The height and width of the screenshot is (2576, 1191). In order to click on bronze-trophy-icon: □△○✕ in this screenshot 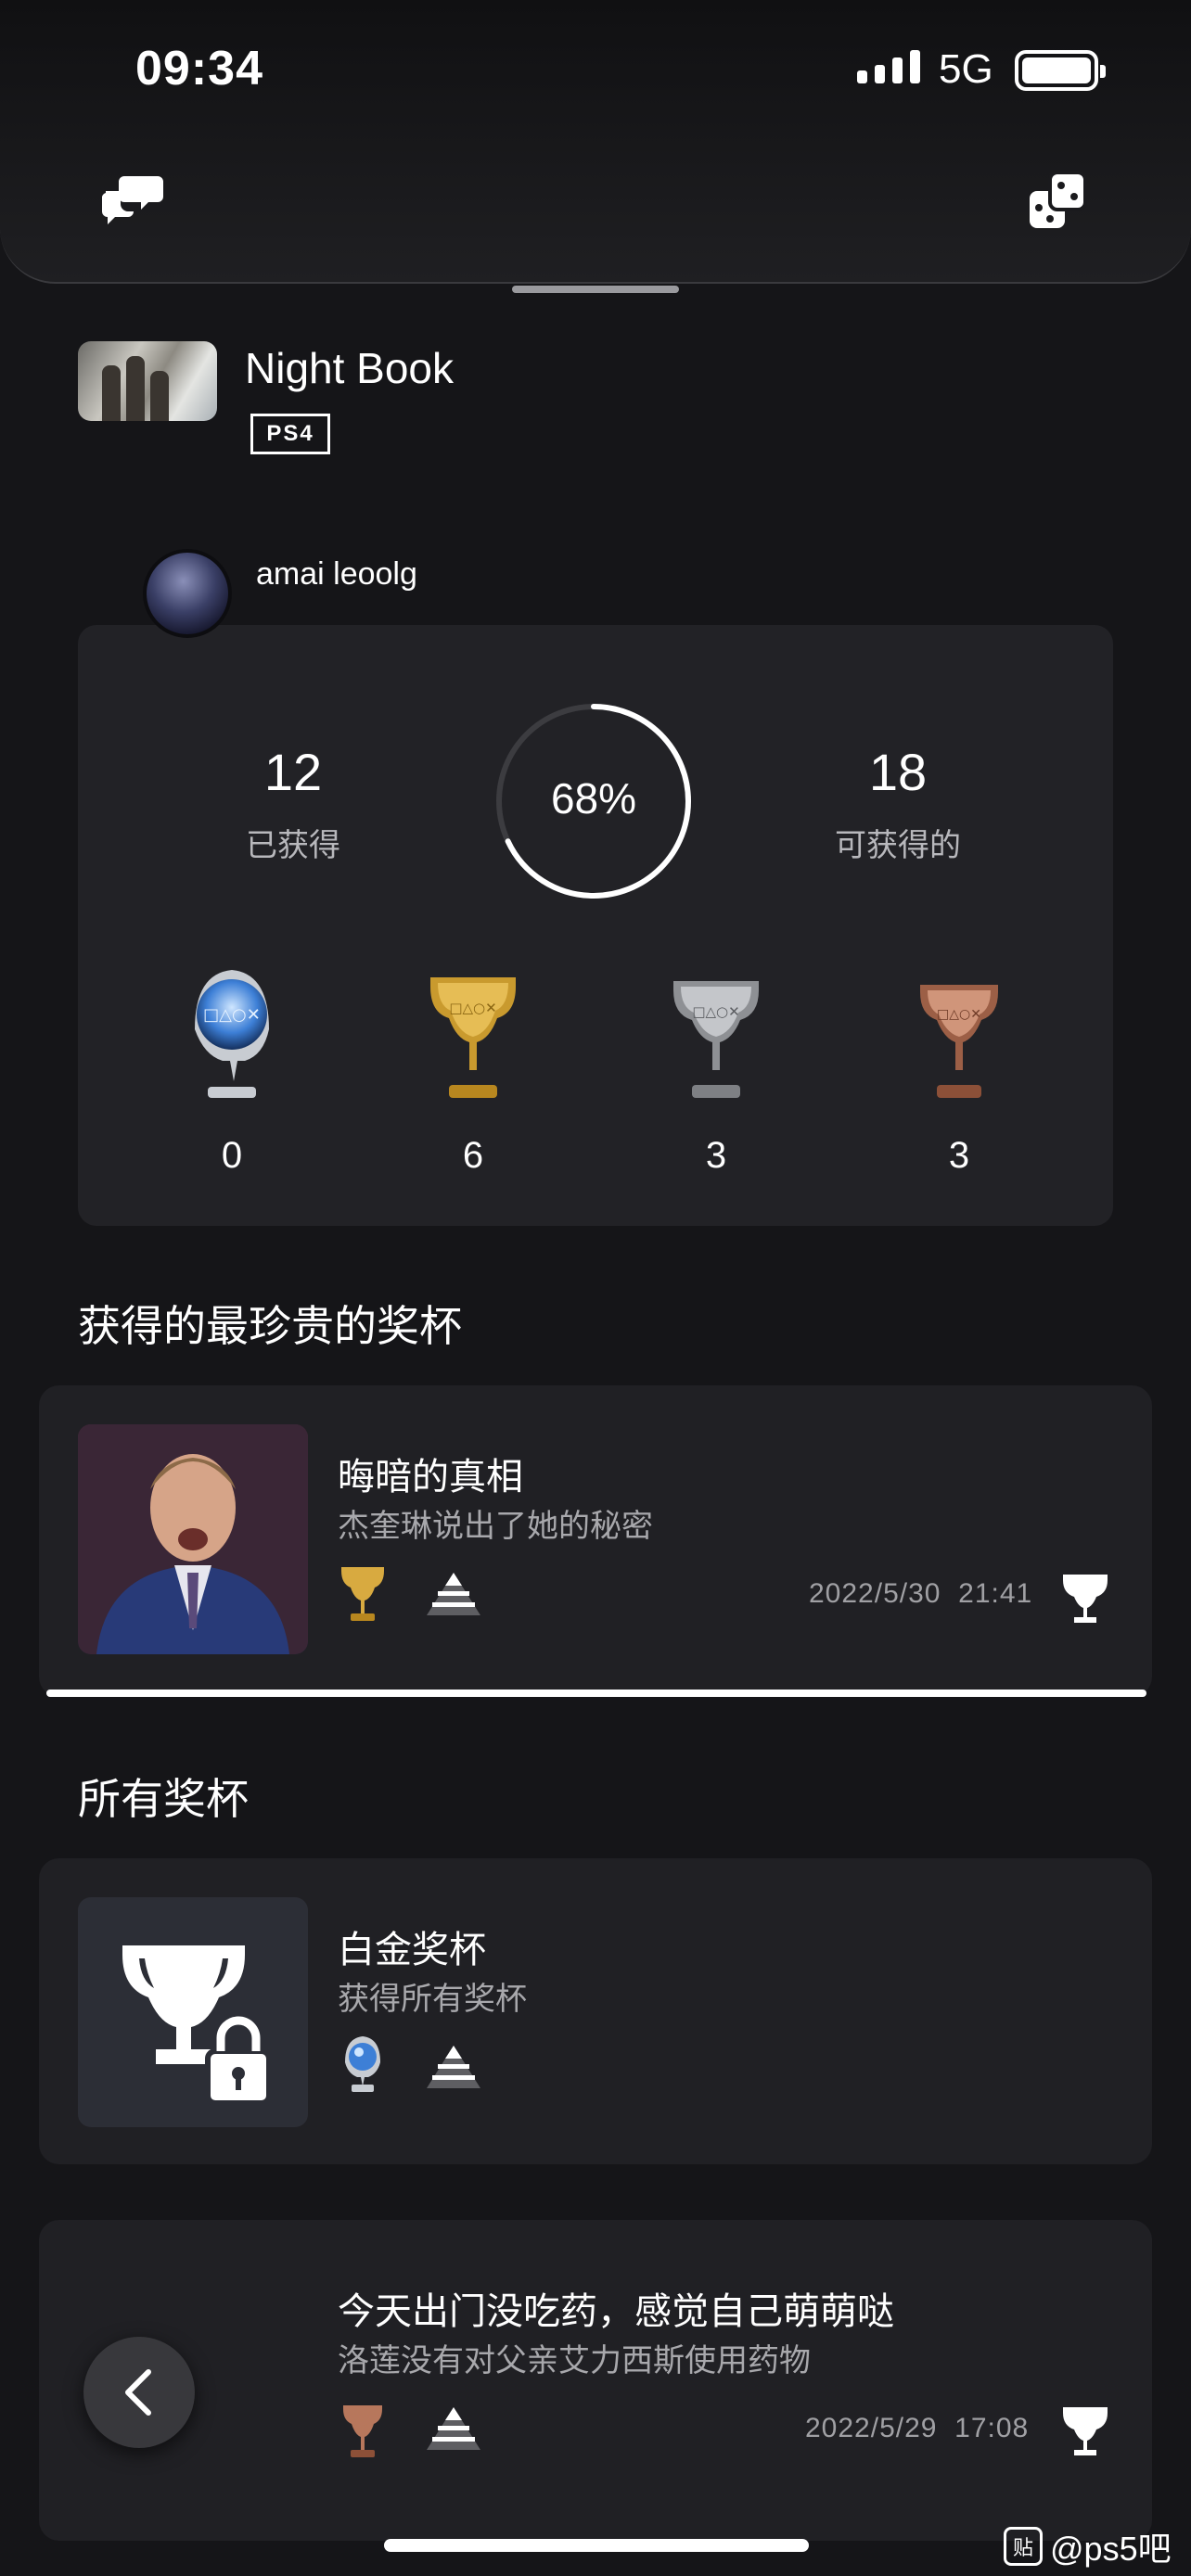, I will do `click(959, 1042)`.